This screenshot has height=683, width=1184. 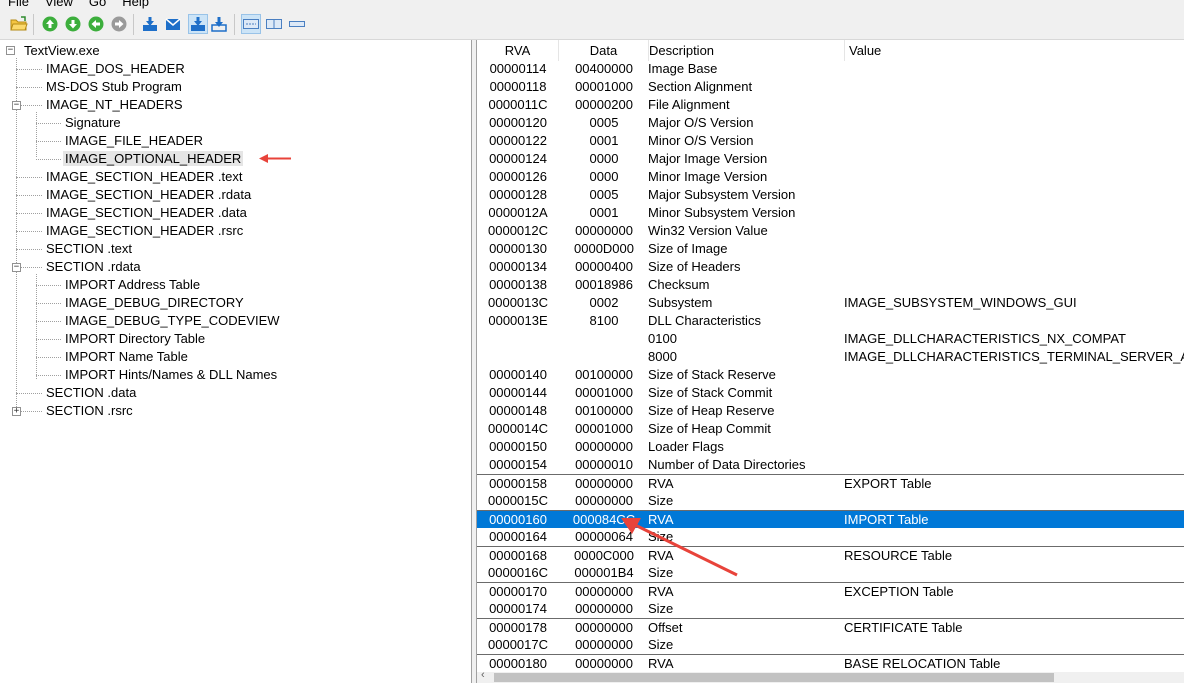 What do you see at coordinates (483, 675) in the screenshot?
I see `scroll-left-icon: ‹` at bounding box center [483, 675].